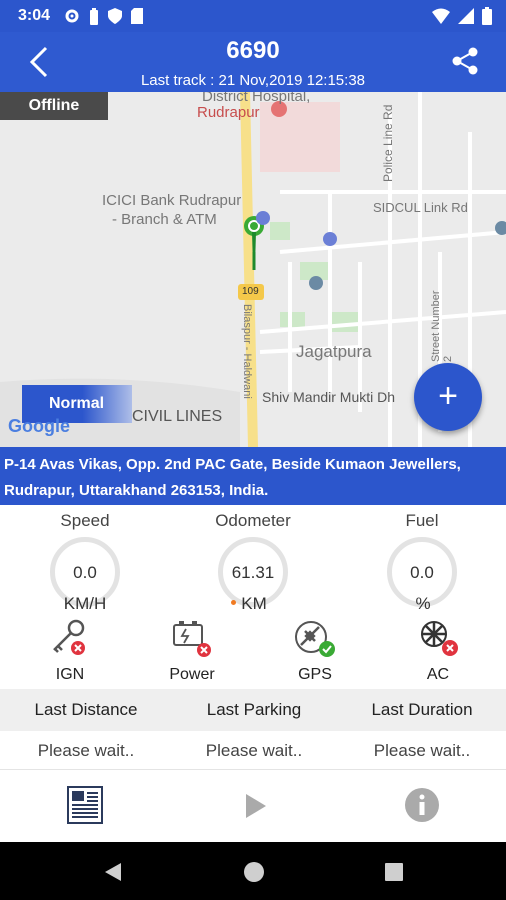 This screenshot has width=506, height=900. I want to click on signal-icon, so click(466, 16).